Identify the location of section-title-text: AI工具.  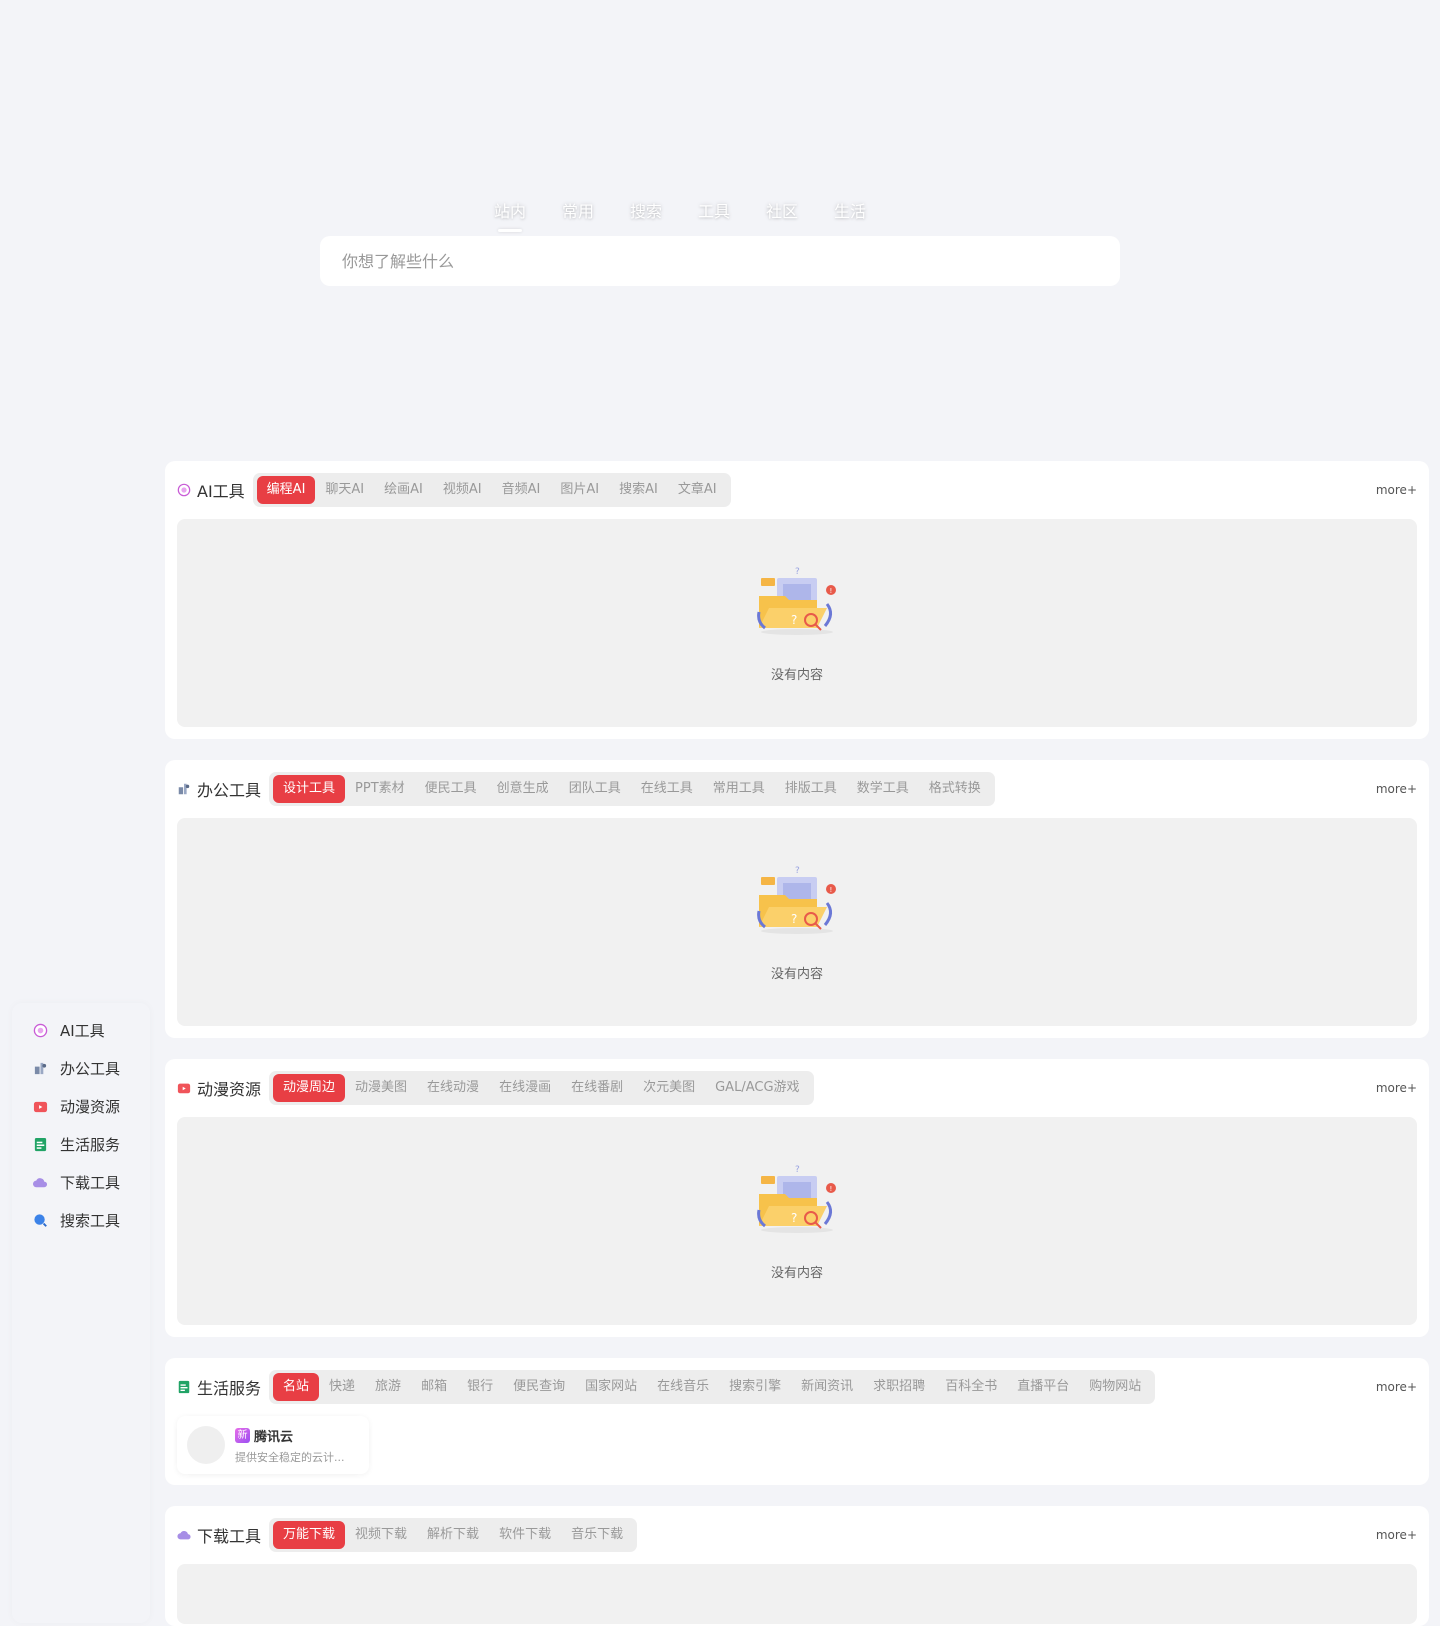
(221, 491).